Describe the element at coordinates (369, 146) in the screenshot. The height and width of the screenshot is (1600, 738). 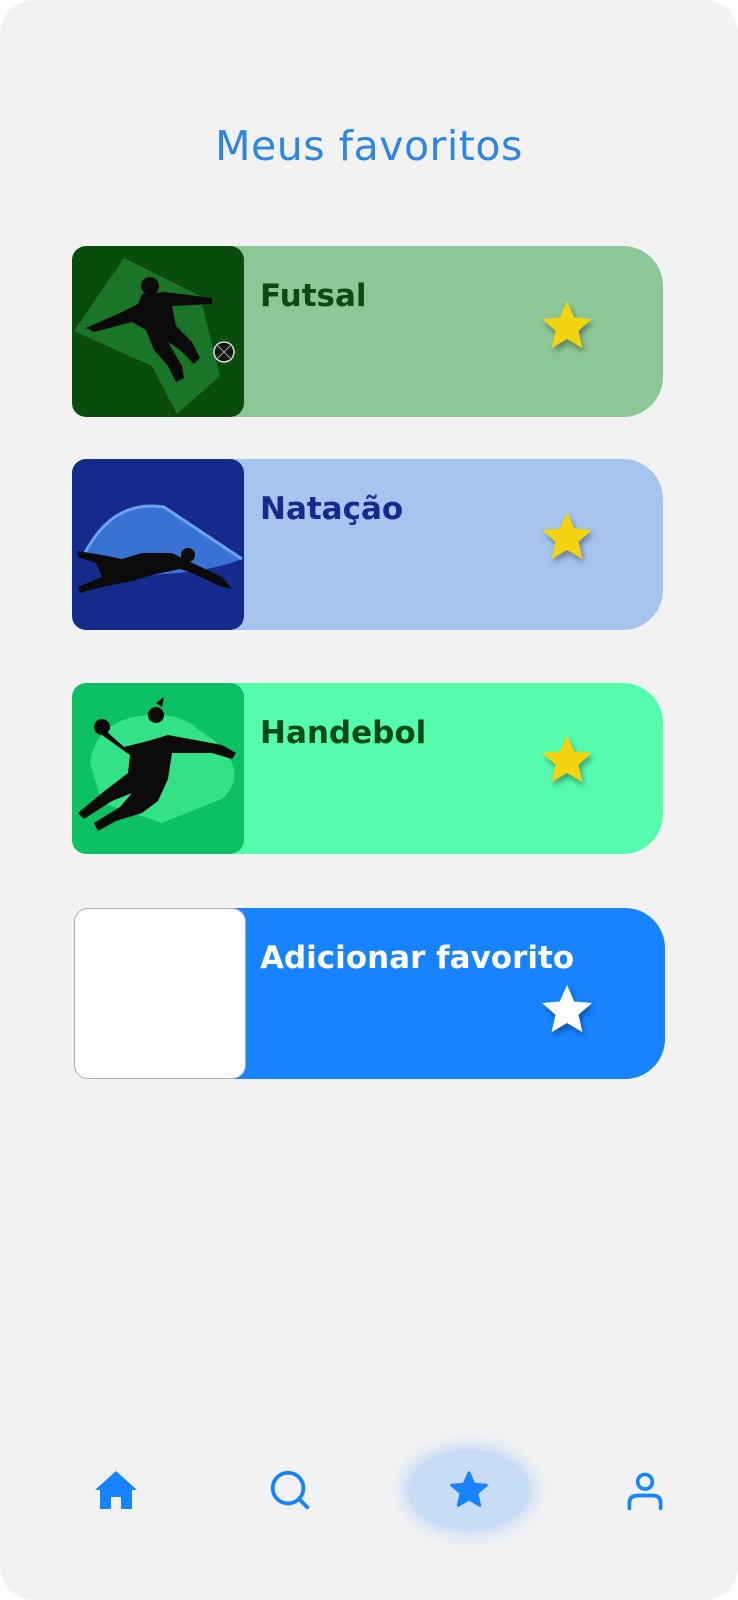
I see `page-title: Meus favoritos` at that location.